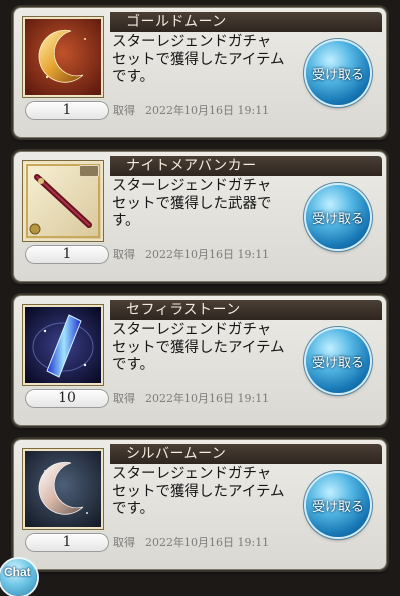 This screenshot has width=400, height=596. I want to click on rarity-badge, so click(89, 171).